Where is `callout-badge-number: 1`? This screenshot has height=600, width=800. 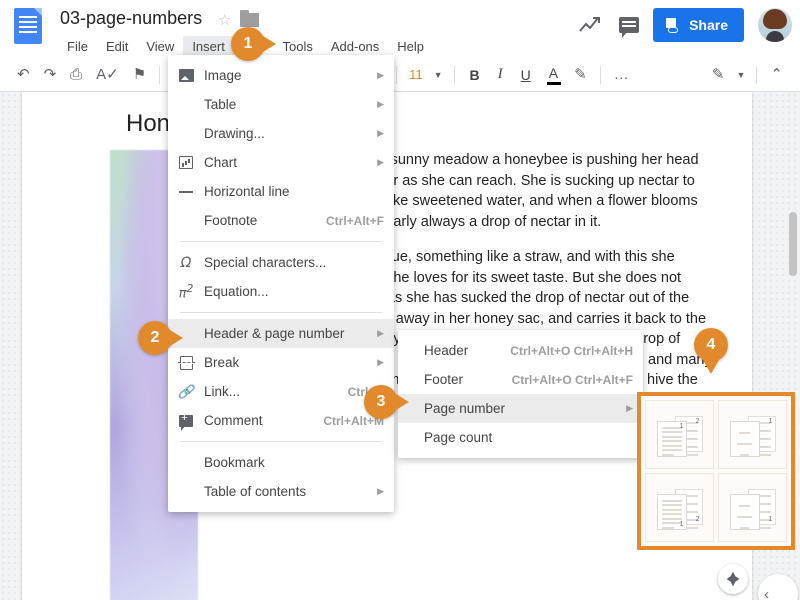 callout-badge-number: 1 is located at coordinates (248, 43).